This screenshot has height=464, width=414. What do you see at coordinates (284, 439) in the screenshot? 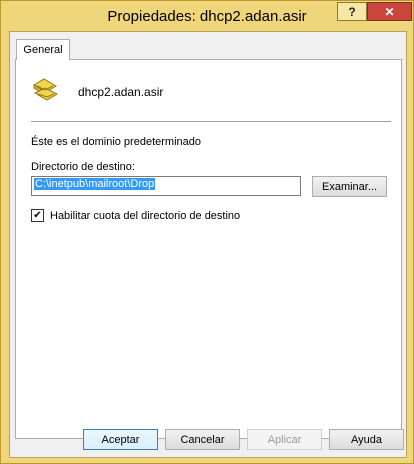
I see `apply-button: Aplicar` at bounding box center [284, 439].